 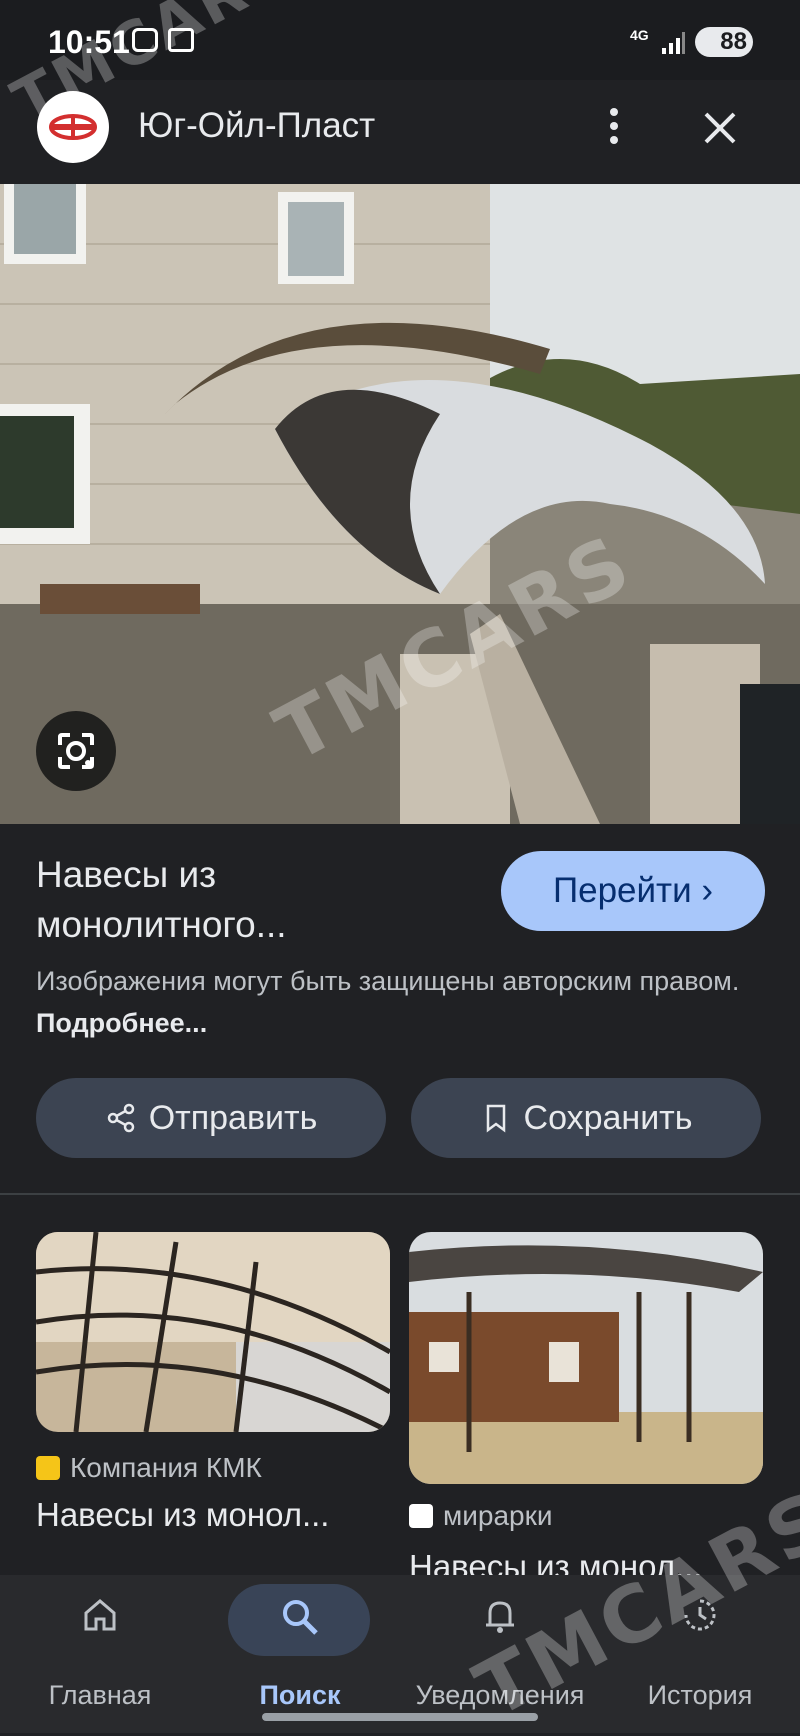 What do you see at coordinates (707, 890) in the screenshot?
I see `chevron-right-icon: ›` at bounding box center [707, 890].